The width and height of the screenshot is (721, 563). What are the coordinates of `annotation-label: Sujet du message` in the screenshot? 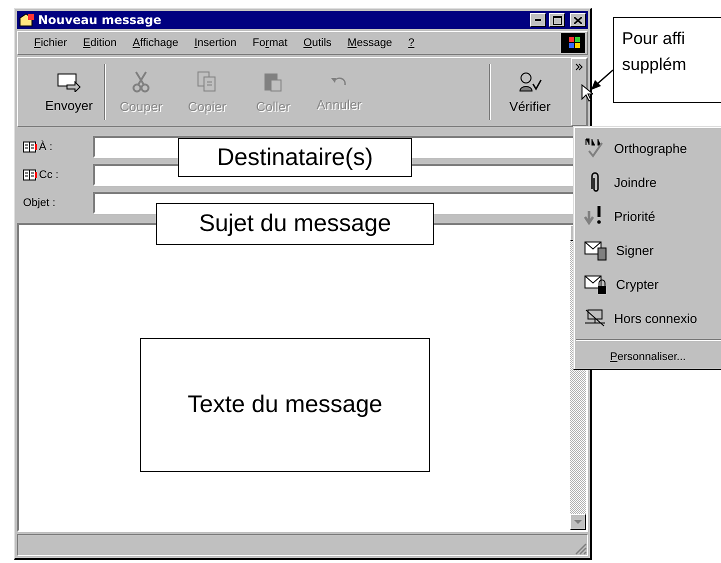 It's located at (295, 224).